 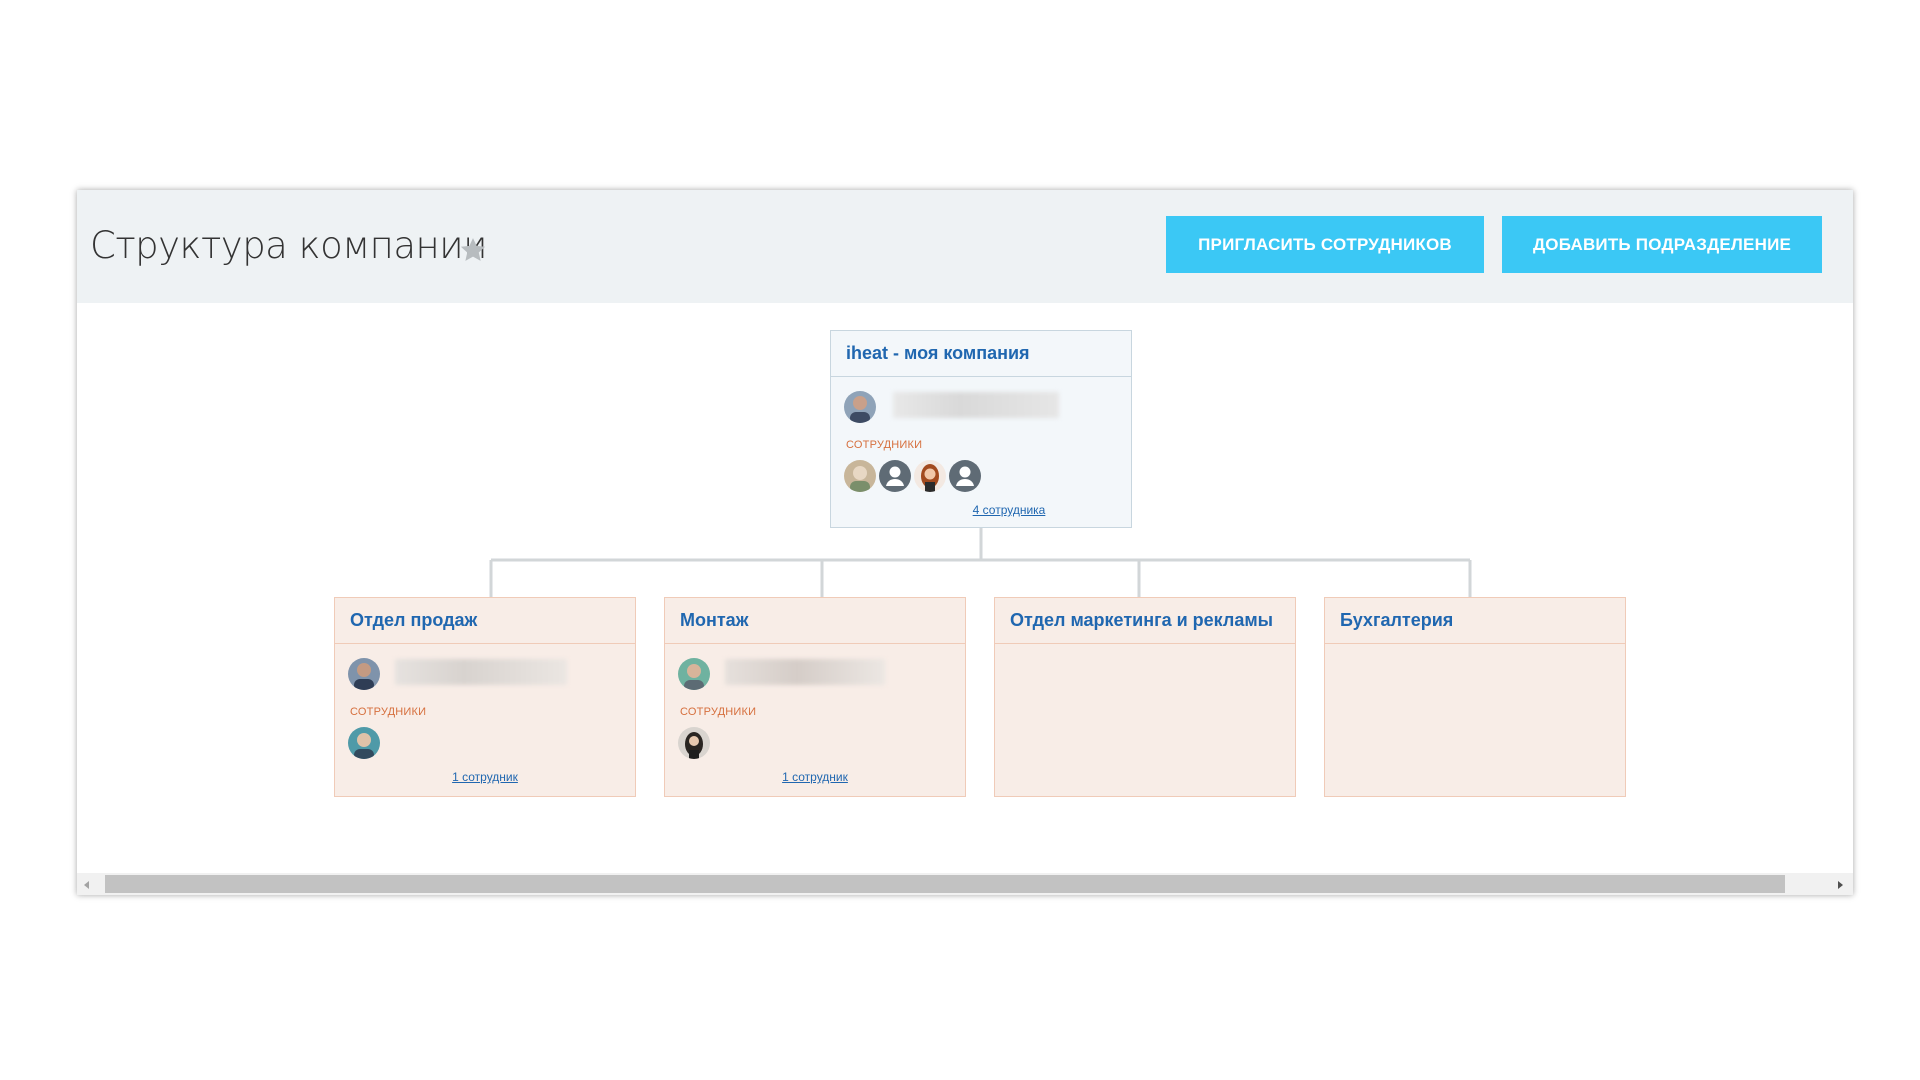 I want to click on scroll-right-arrow-icon, so click(x=1840, y=885).